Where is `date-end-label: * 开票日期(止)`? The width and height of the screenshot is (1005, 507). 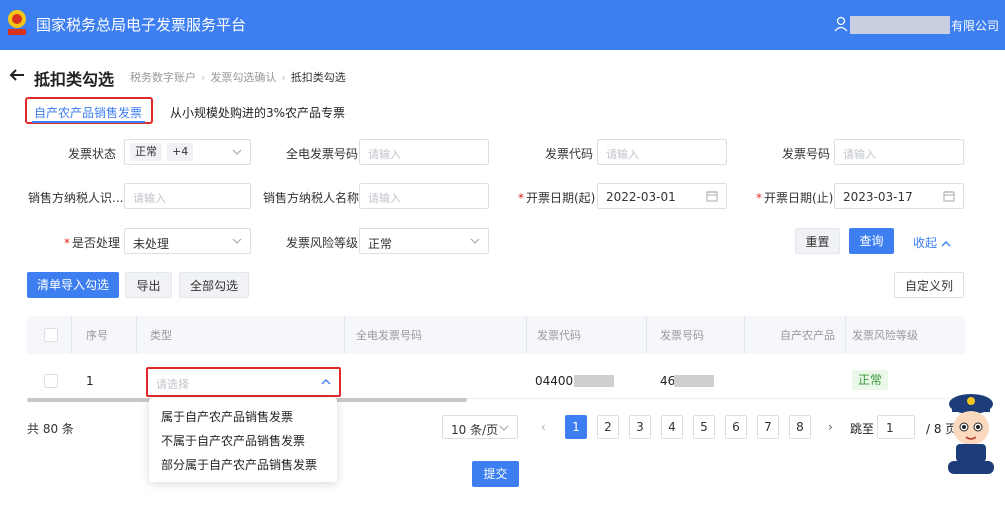 date-end-label: * 开票日期(止) is located at coordinates (794, 197).